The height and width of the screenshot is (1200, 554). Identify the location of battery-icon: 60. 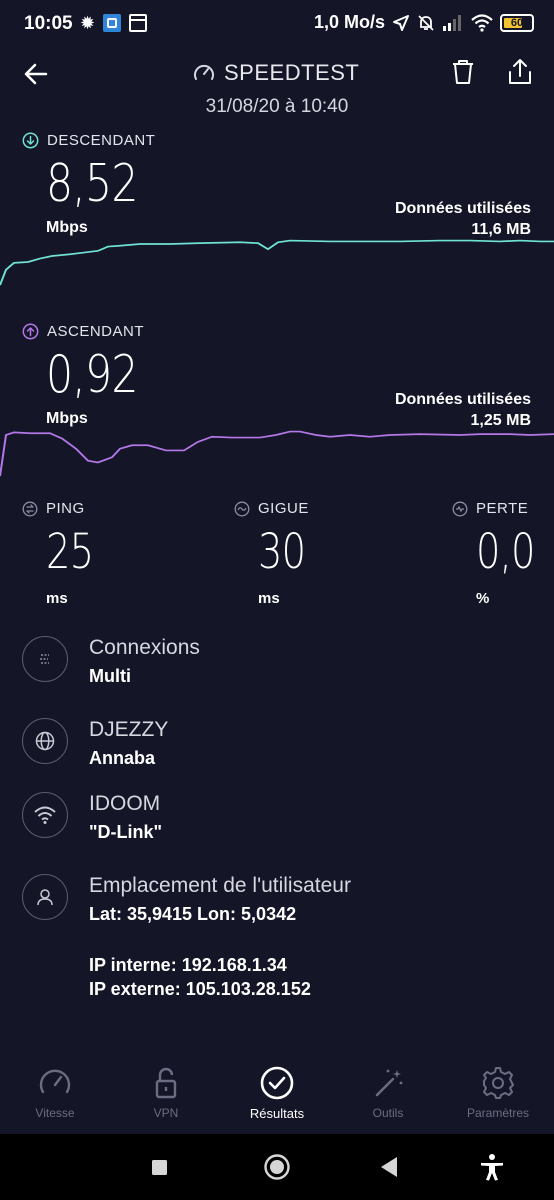
(517, 22).